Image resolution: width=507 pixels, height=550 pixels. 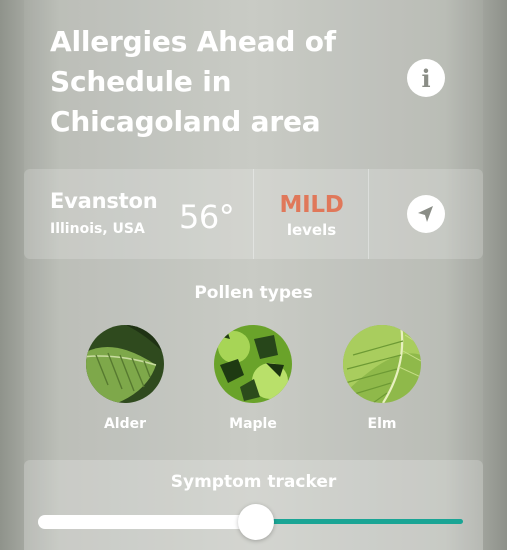 What do you see at coordinates (256, 522) in the screenshot?
I see `slider-thumb` at bounding box center [256, 522].